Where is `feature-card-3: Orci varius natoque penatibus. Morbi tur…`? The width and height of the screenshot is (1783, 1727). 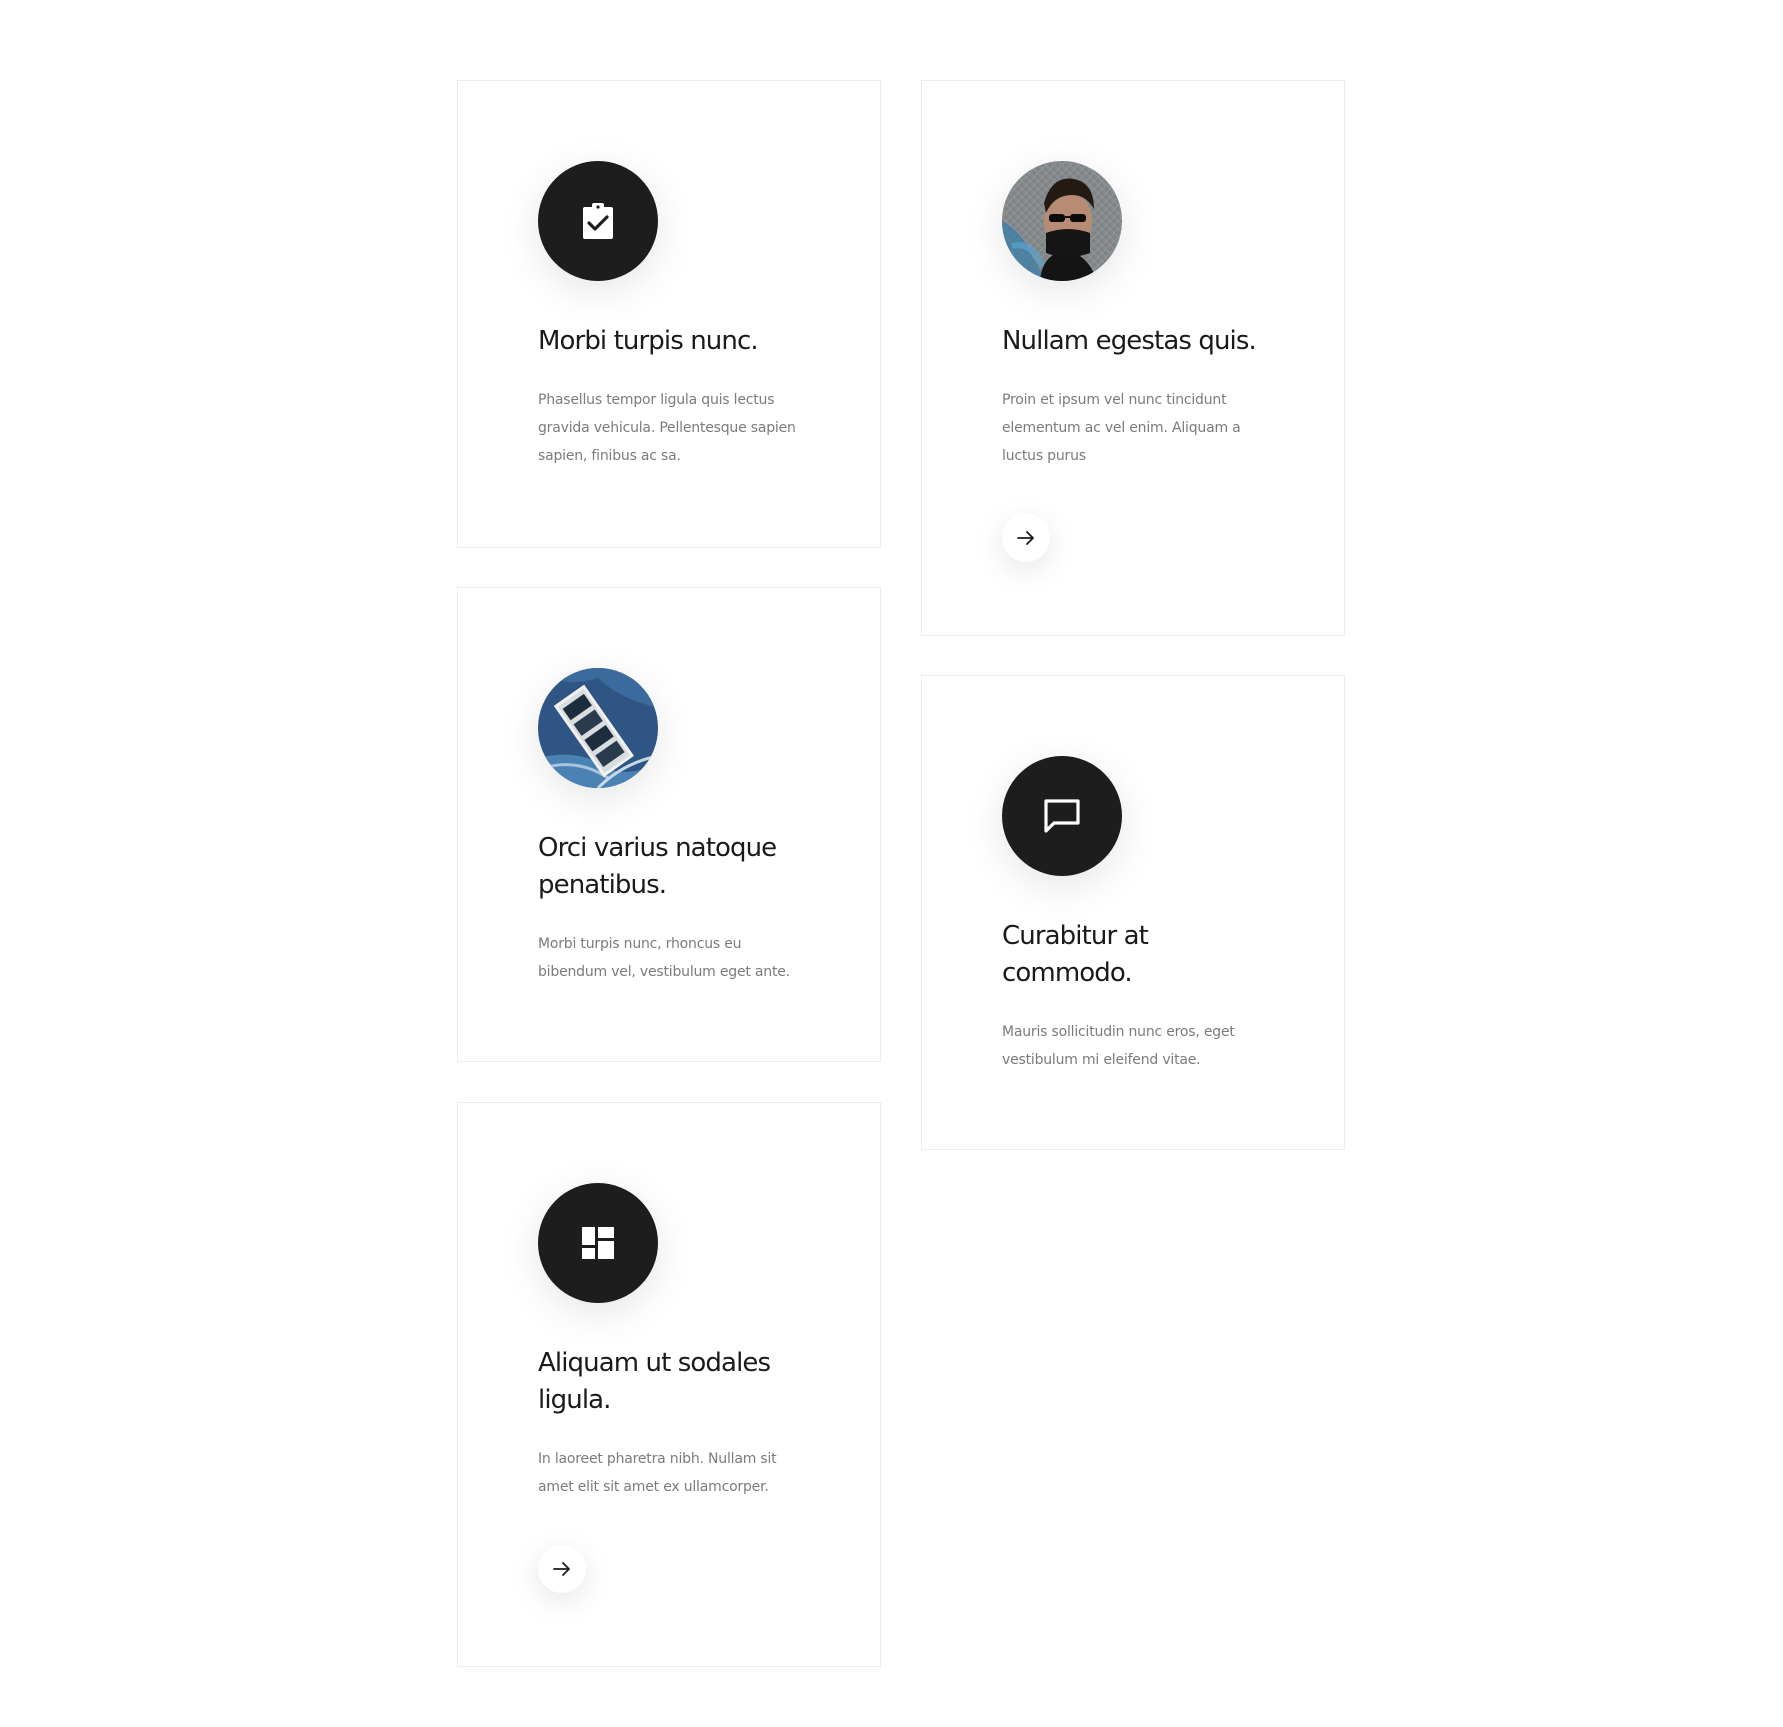 feature-card-3: Orci varius natoque penatibus. Morbi tur… is located at coordinates (669, 824).